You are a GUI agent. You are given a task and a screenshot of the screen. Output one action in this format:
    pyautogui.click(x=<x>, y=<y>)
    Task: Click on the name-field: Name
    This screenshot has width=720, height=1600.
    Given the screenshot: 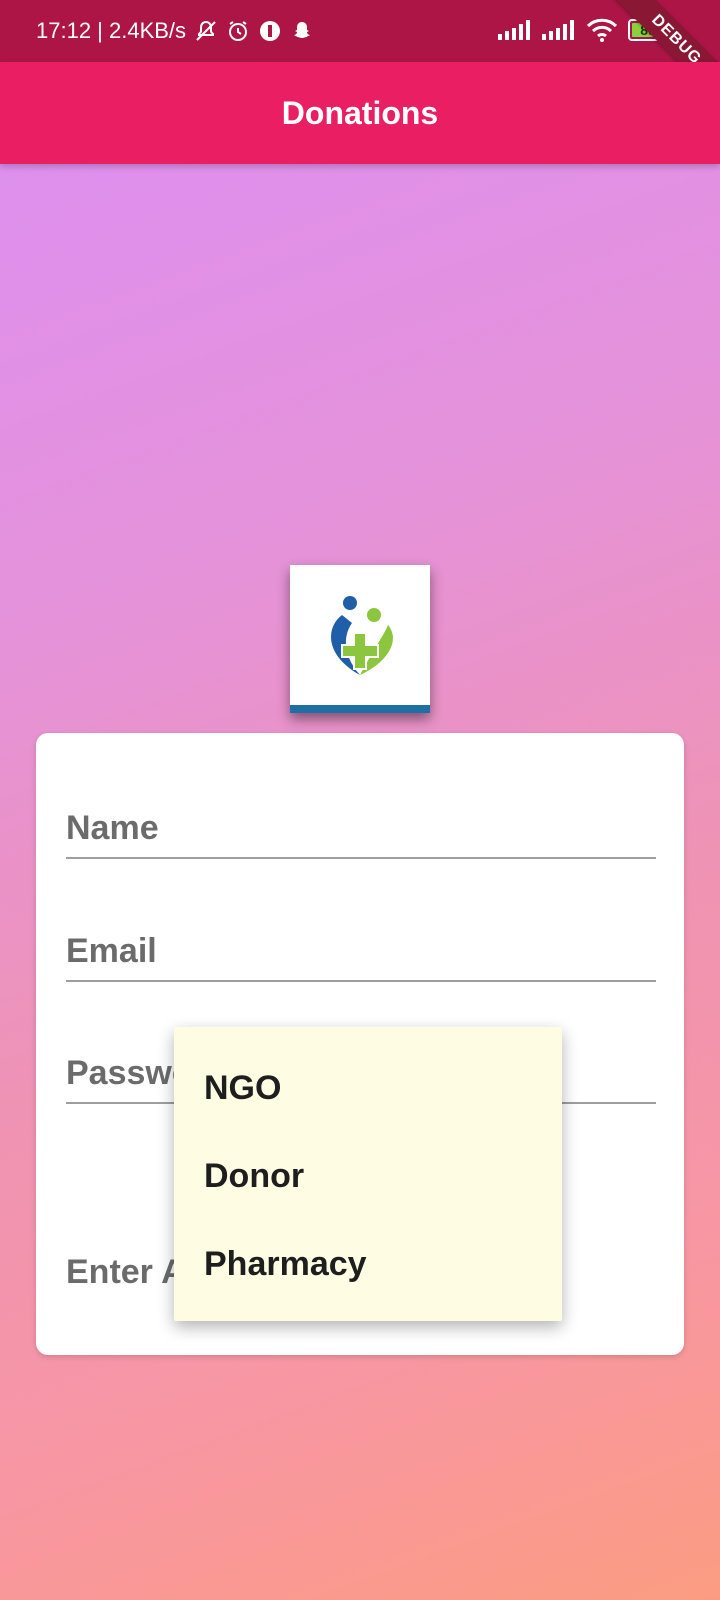 What is the action you would take?
    pyautogui.click(x=361, y=816)
    